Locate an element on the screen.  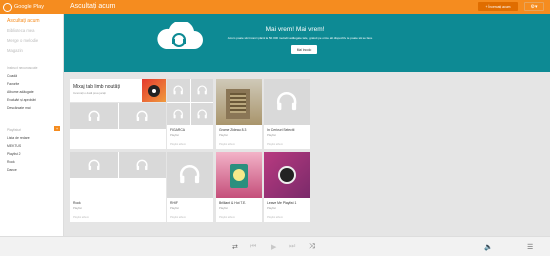
sidebar-item-queue: Coadă is located at coordinates (12, 76).